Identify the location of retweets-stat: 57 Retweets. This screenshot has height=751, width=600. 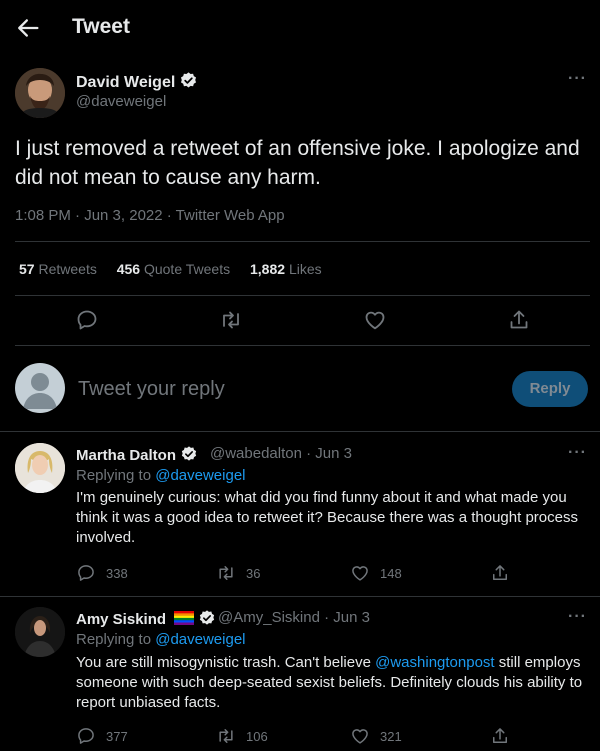
(58, 269).